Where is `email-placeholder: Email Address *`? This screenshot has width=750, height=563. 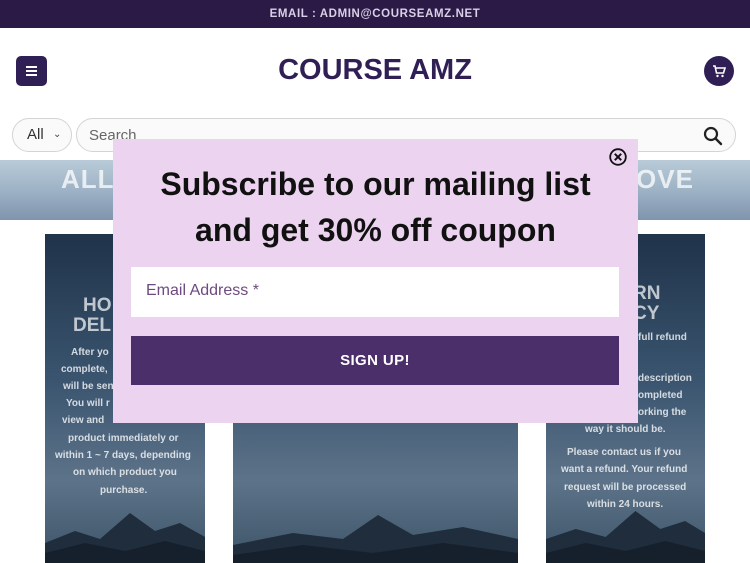
email-placeholder: Email Address * is located at coordinates (202, 290).